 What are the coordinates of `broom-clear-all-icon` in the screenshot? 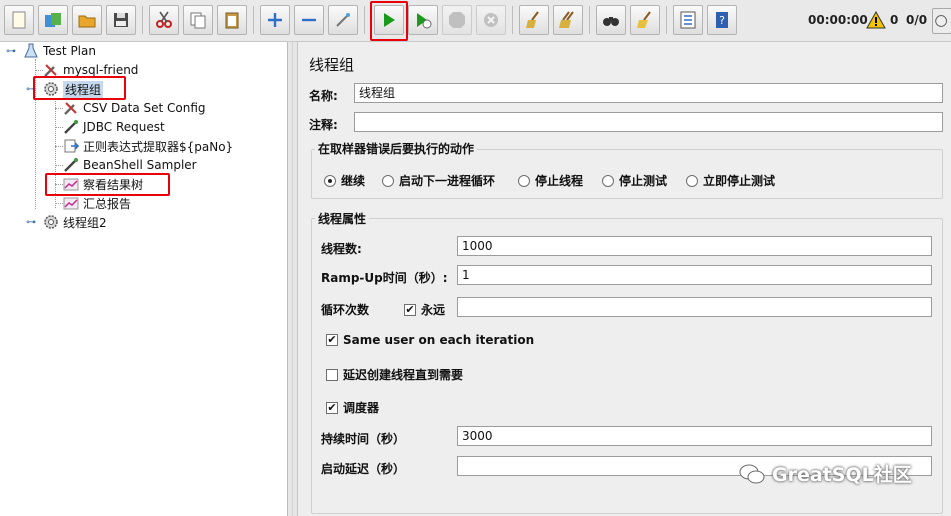 It's located at (566, 19).